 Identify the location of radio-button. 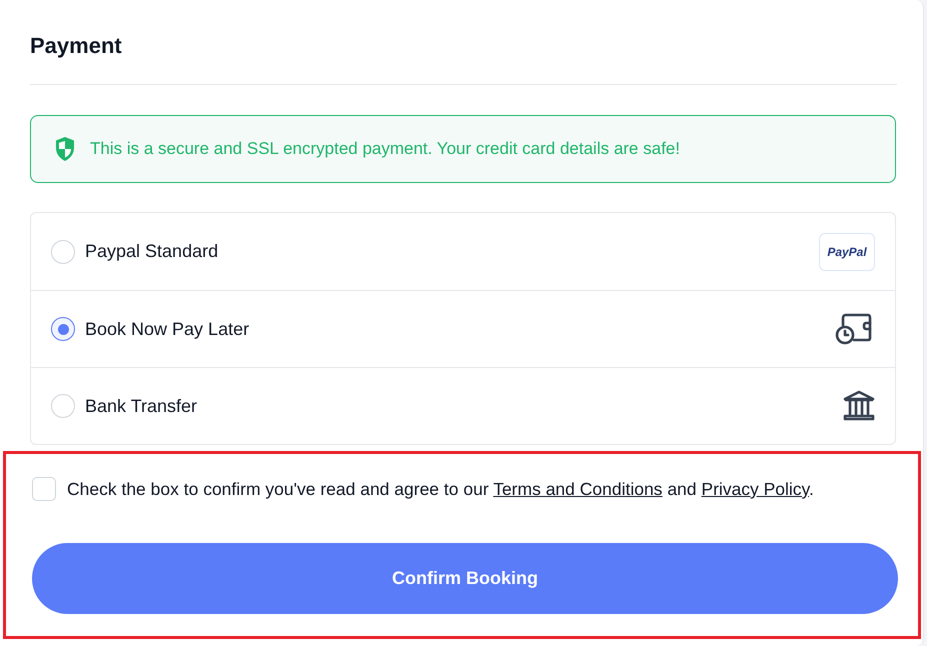
(63, 329).